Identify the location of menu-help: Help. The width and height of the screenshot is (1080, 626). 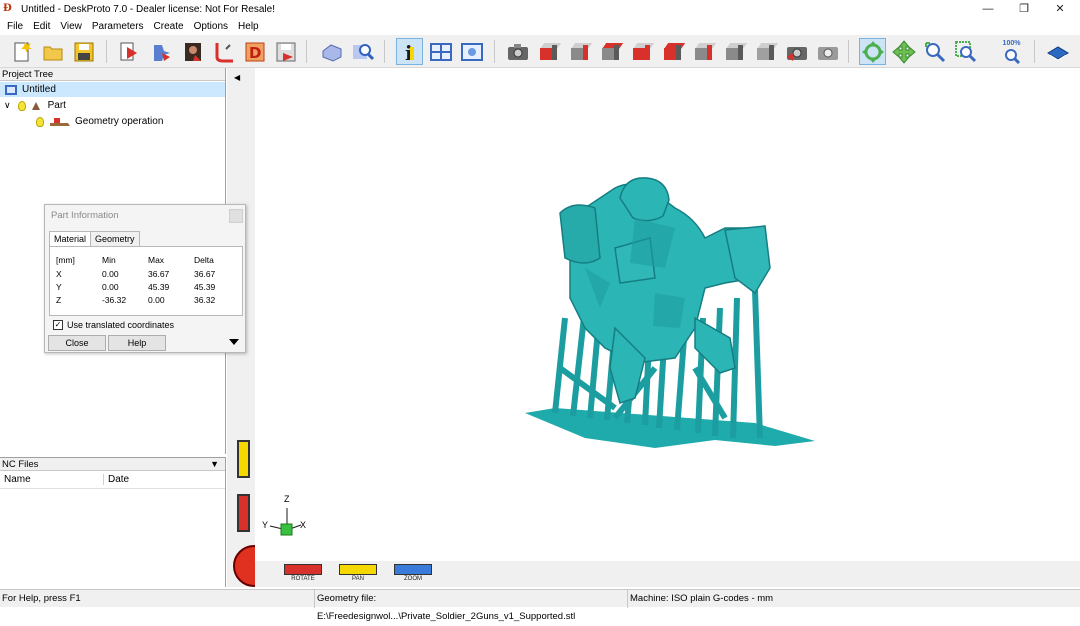
(248, 26).